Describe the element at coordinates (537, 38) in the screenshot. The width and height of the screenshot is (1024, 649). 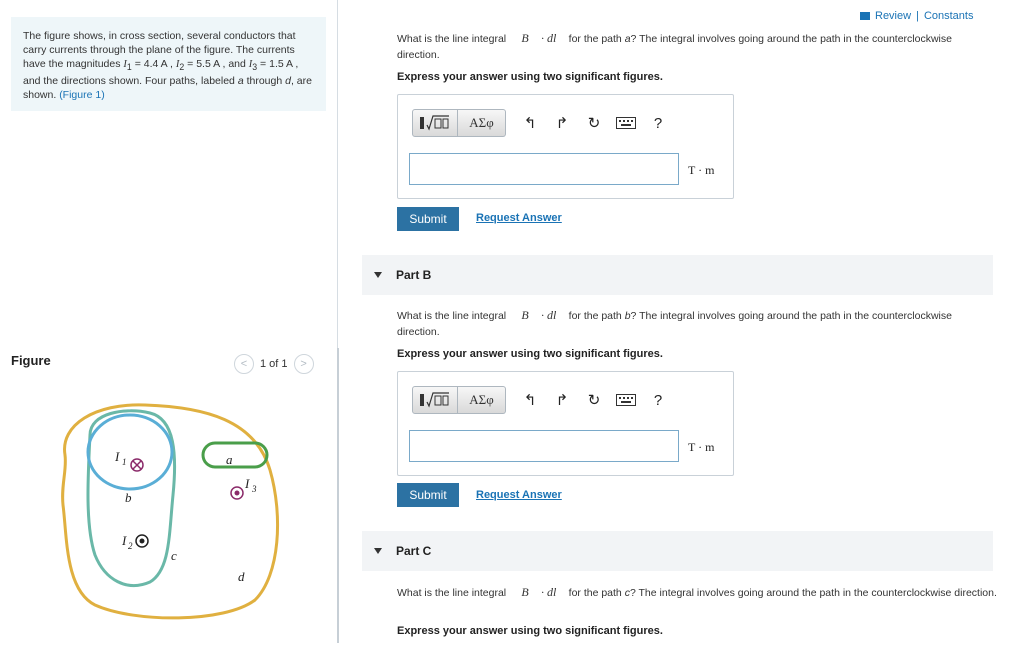
I see `part-a-math: ∮ B⃗ · dl⃗` at that location.